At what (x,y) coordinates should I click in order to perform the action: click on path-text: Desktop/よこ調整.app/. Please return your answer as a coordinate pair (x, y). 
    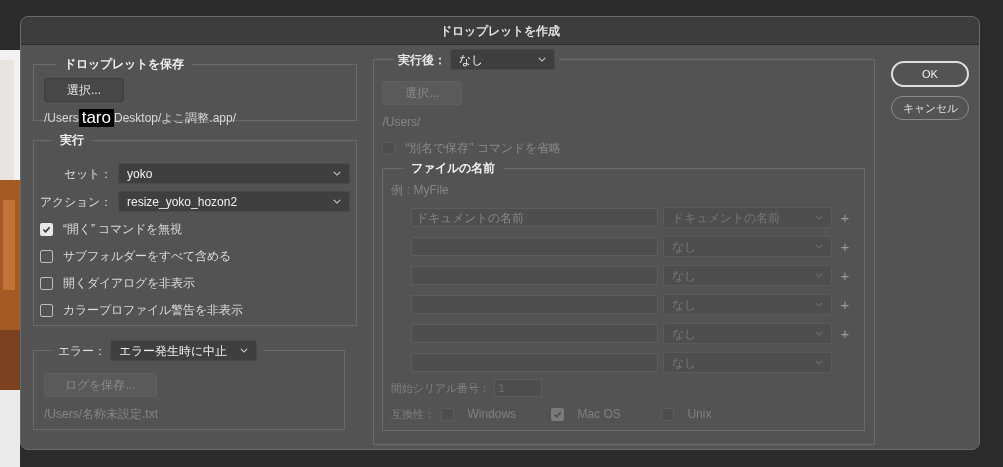
    Looking at the image, I should click on (174, 118).